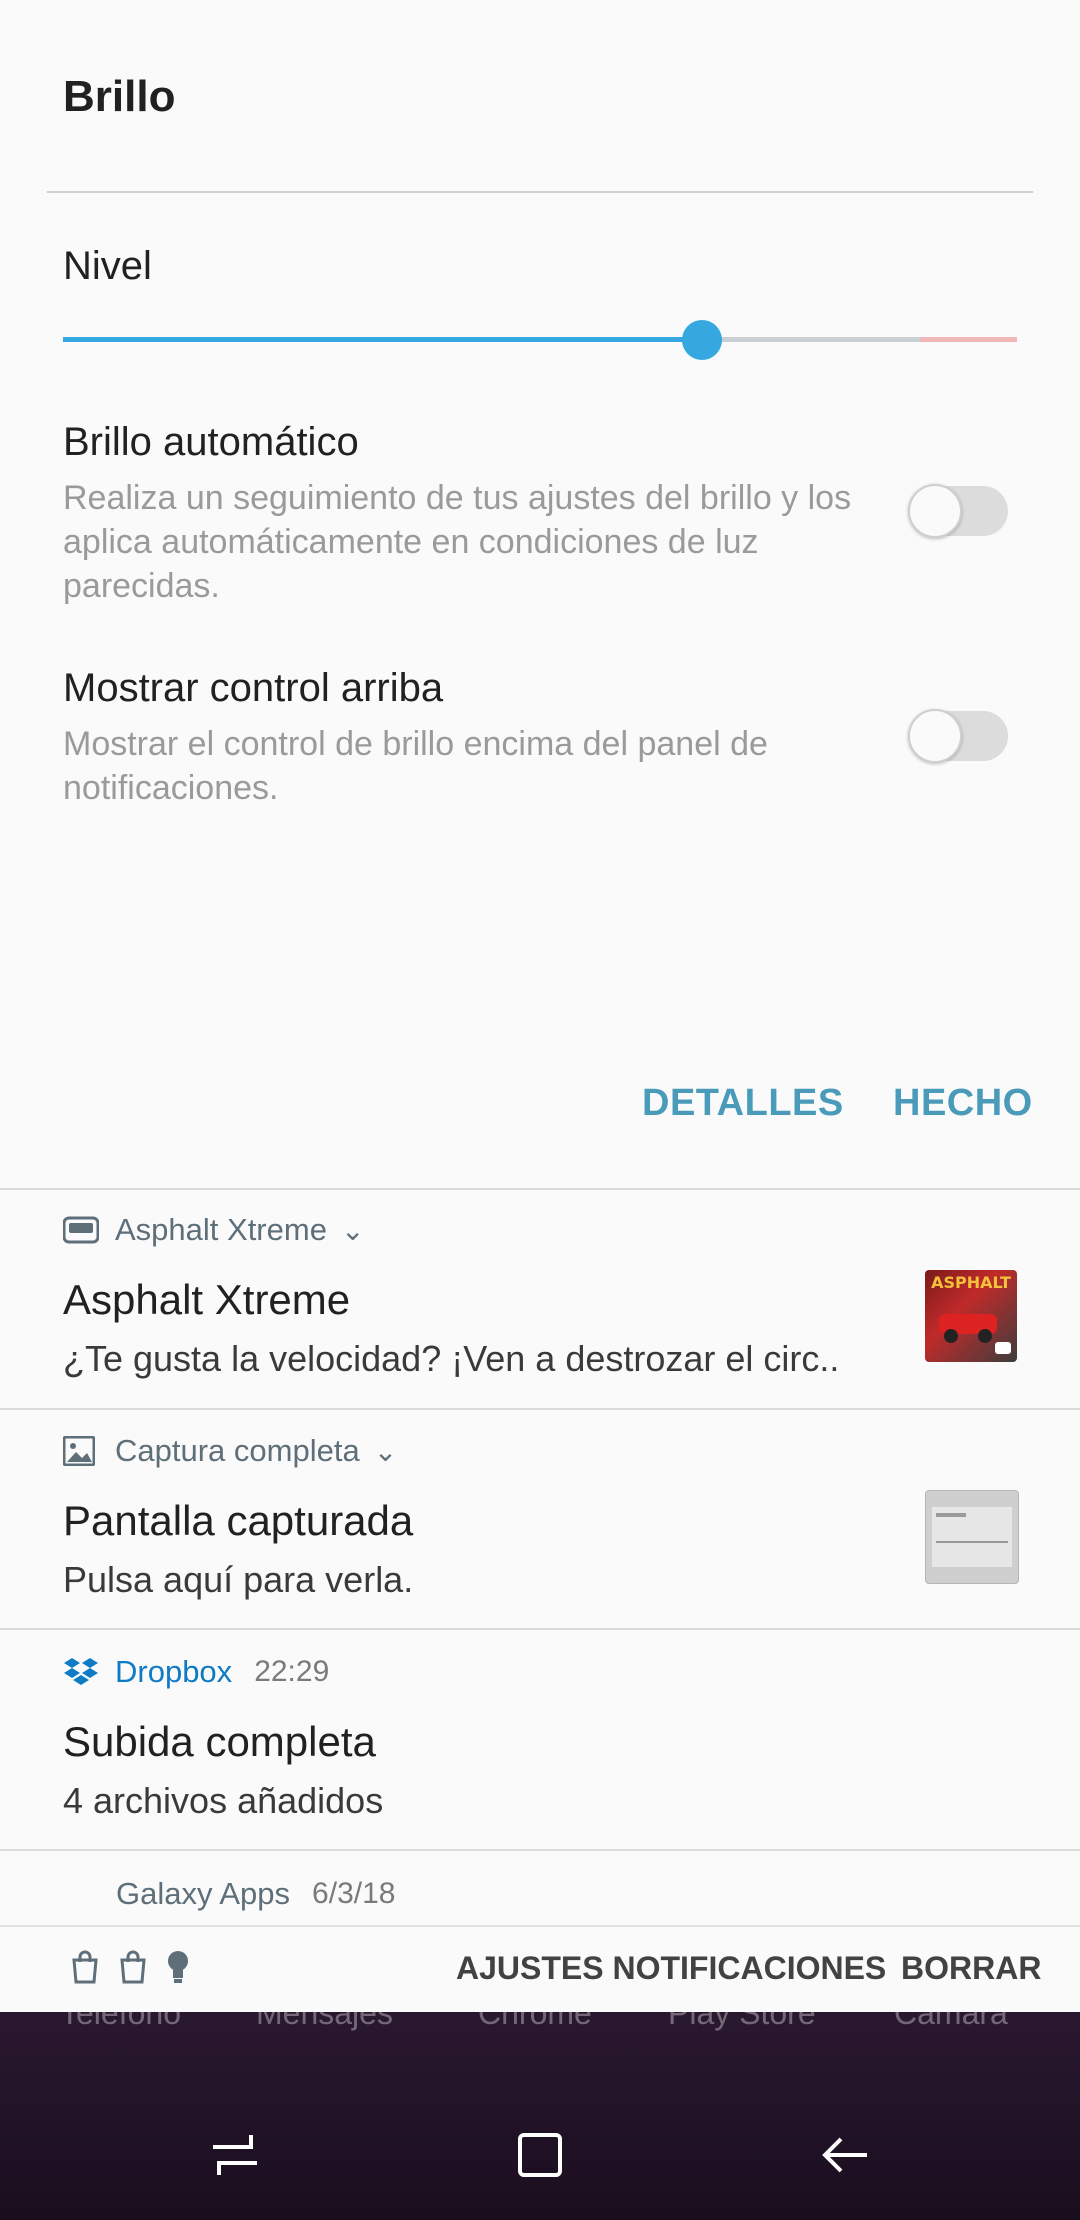 This screenshot has width=1080, height=2220. I want to click on notification-header: Galaxy Apps 6/3/18, so click(255, 1894).